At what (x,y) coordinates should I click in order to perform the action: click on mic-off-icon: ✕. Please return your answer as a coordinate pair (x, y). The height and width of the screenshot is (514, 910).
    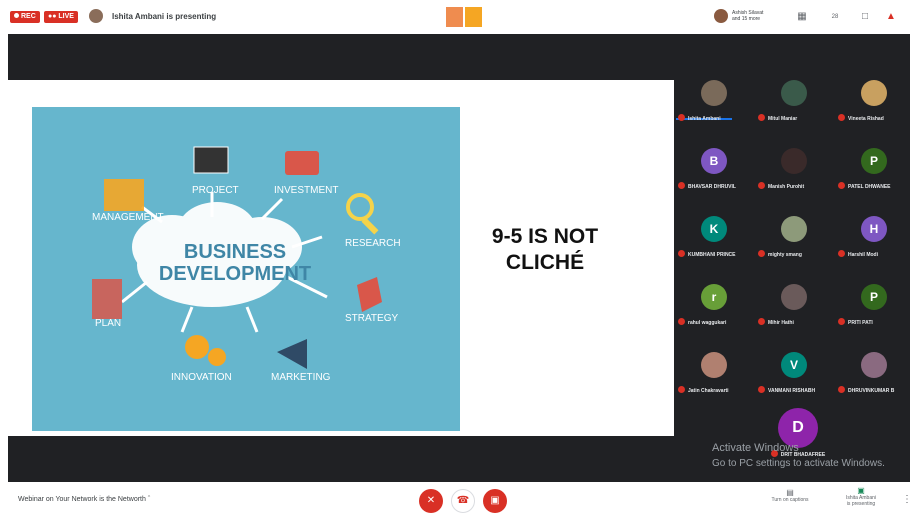
    Looking at the image, I should click on (431, 500).